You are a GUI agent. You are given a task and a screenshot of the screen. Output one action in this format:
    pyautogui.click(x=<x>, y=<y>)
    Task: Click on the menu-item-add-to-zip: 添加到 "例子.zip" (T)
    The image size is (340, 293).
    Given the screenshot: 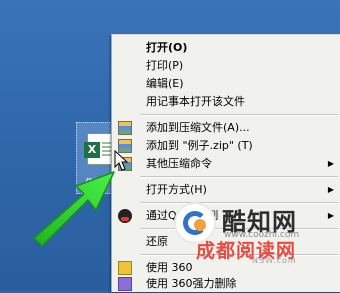 What is the action you would take?
    pyautogui.click(x=226, y=146)
    